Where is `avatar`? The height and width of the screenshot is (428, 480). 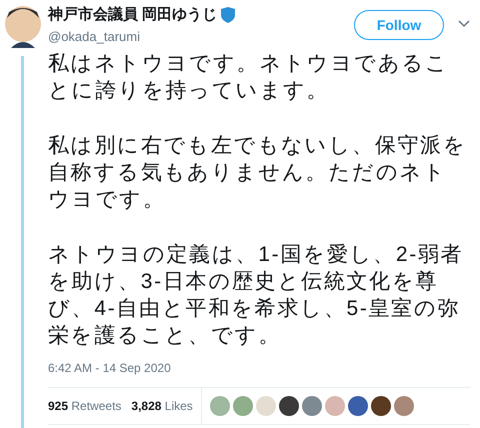
avatar is located at coordinates (22, 26).